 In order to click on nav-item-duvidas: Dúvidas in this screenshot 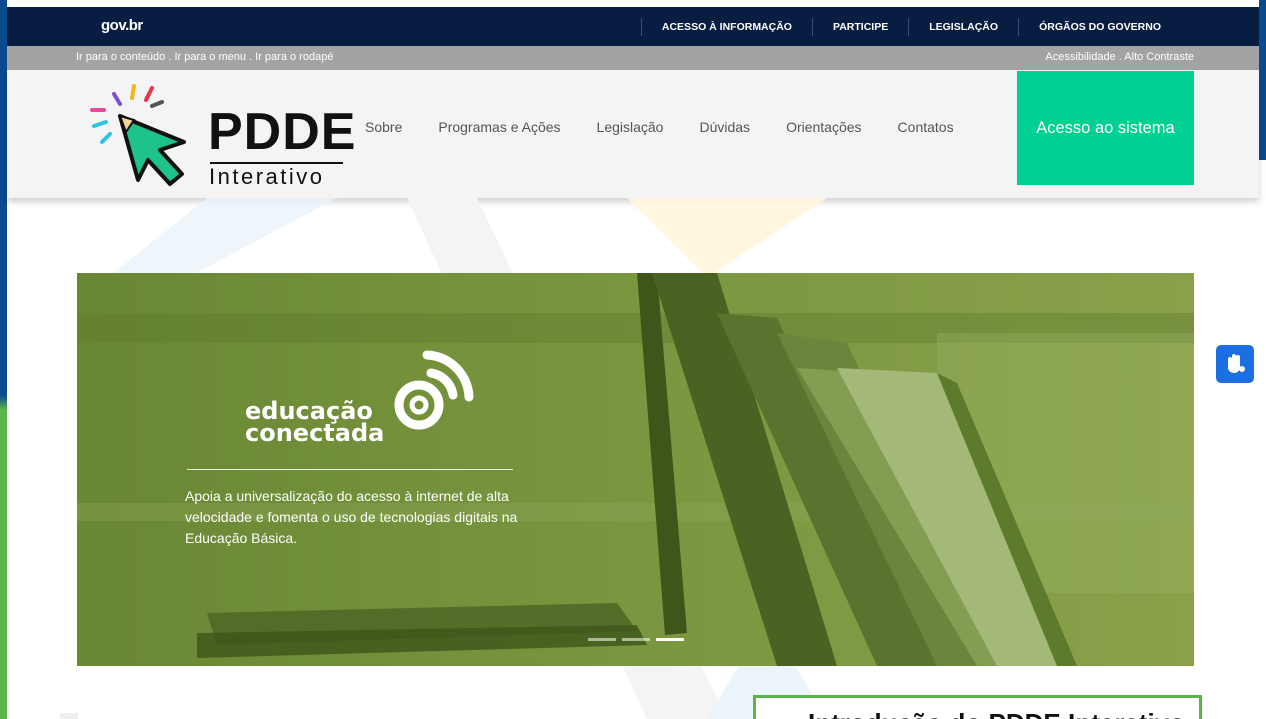, I will do `click(724, 127)`.